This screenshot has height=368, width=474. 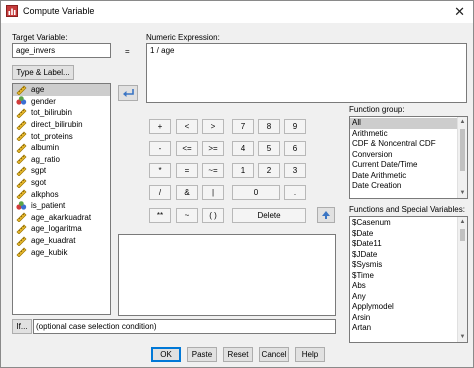 What do you see at coordinates (404, 123) in the screenshot?
I see `function-group-item: All` at bounding box center [404, 123].